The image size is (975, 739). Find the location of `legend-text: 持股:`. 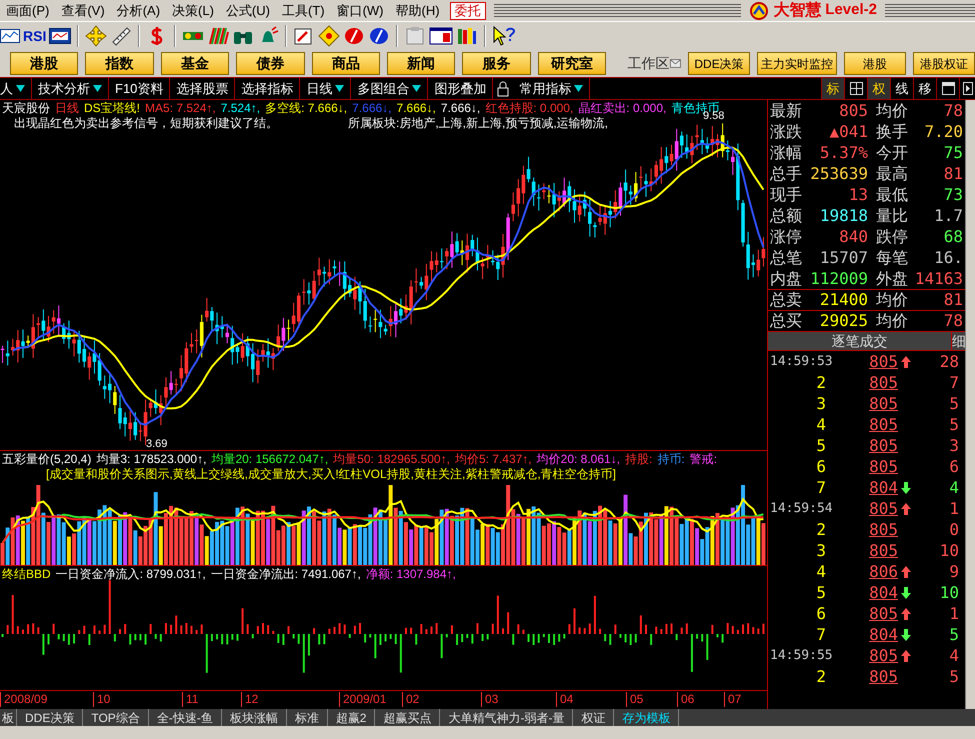

legend-text: 持股: is located at coordinates (638, 459).